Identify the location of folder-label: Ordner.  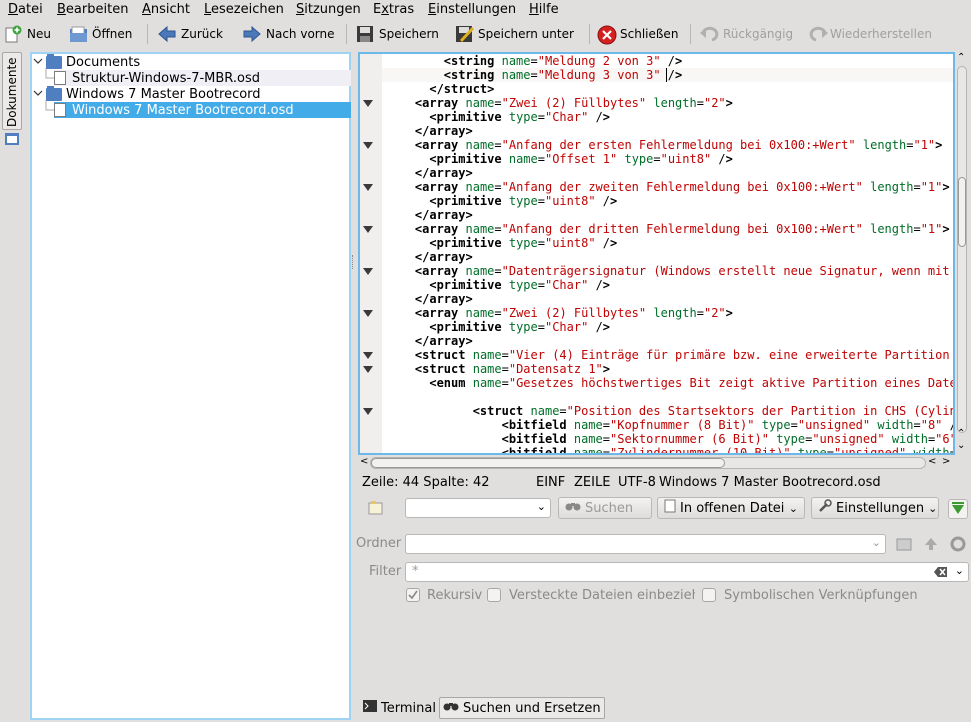
(379, 543).